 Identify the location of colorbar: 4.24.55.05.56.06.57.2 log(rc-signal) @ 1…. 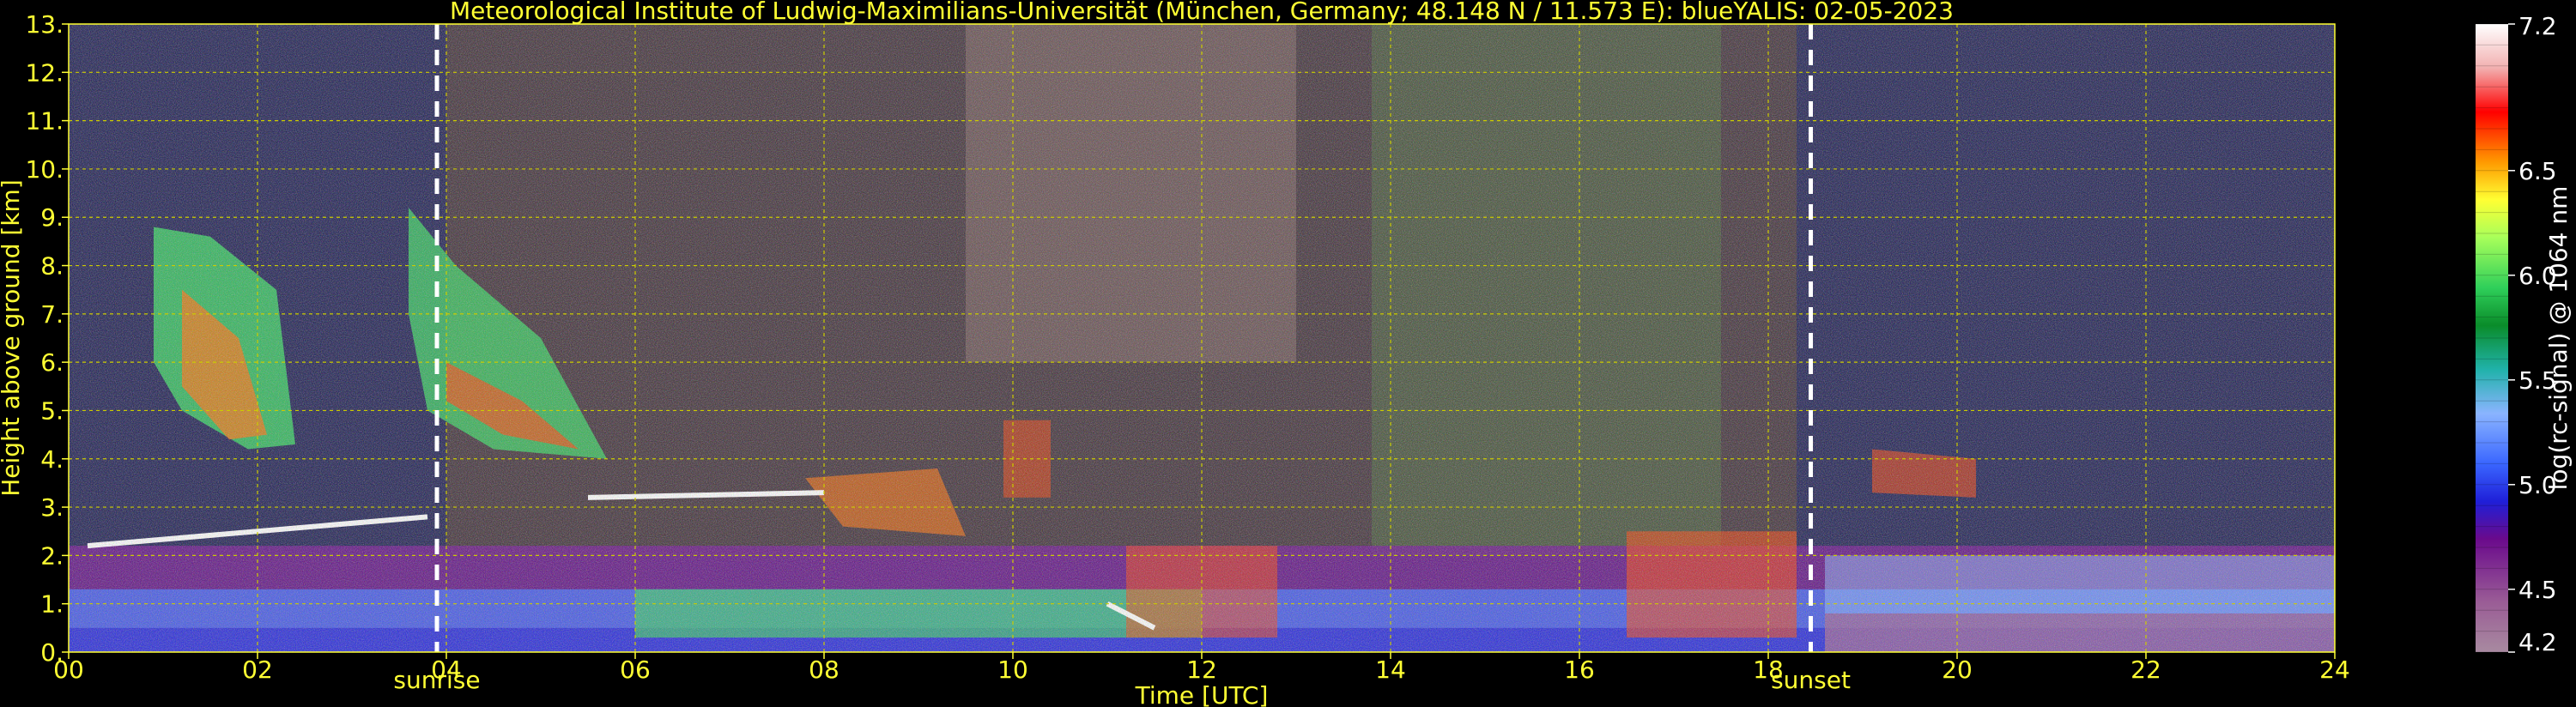
(2524, 334).